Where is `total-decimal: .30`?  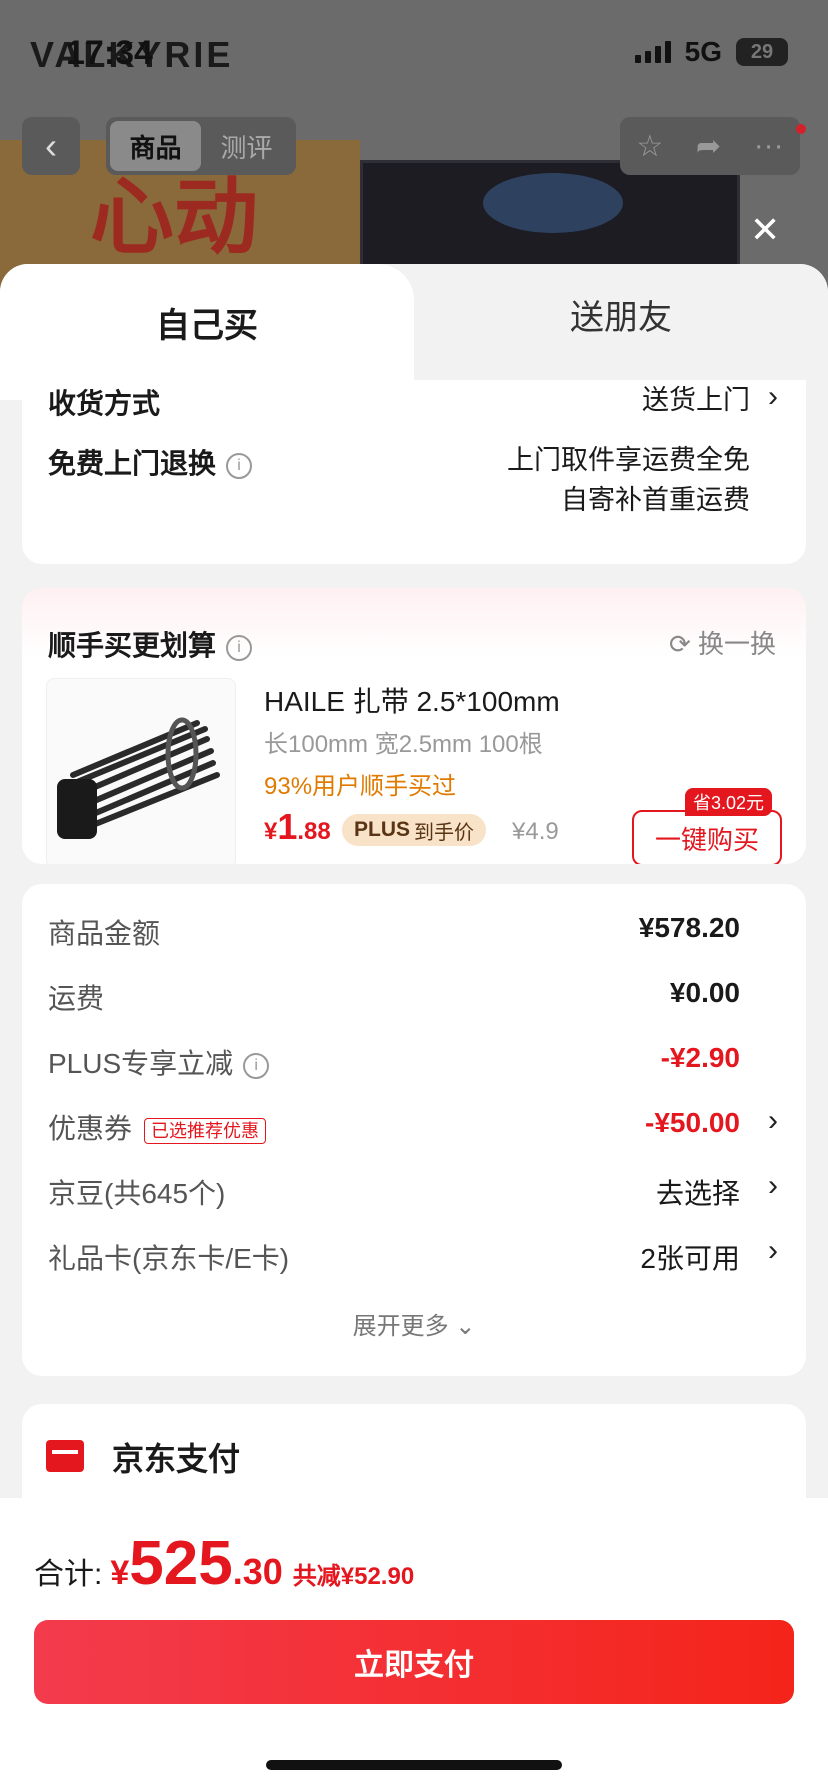 total-decimal: .30 is located at coordinates (257, 1571).